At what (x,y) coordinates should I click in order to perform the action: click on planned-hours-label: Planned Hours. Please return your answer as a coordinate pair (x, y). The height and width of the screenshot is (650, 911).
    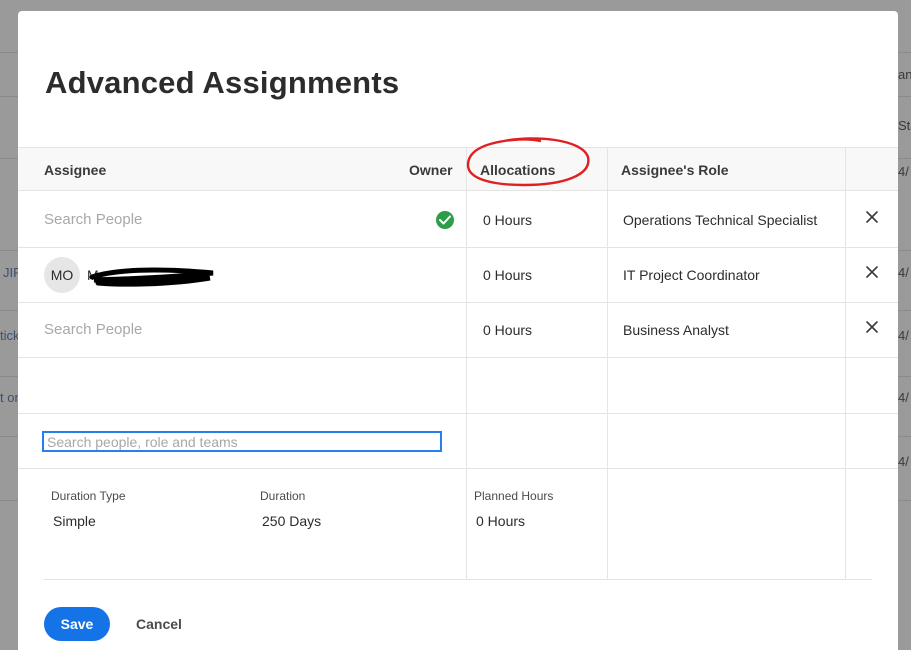
    Looking at the image, I should click on (514, 496).